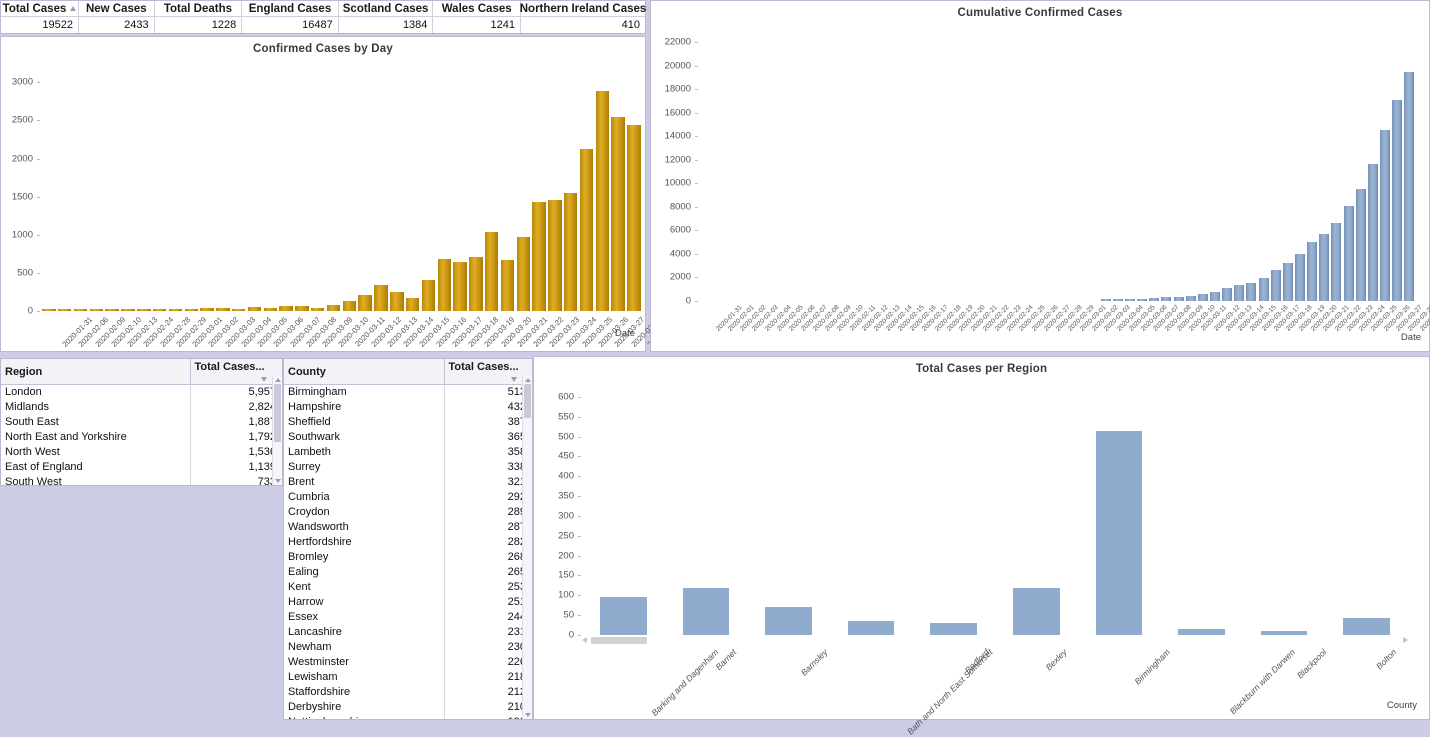  What do you see at coordinates (385, 9) in the screenshot?
I see `kpi-header-label: Scotland Cases` at bounding box center [385, 9].